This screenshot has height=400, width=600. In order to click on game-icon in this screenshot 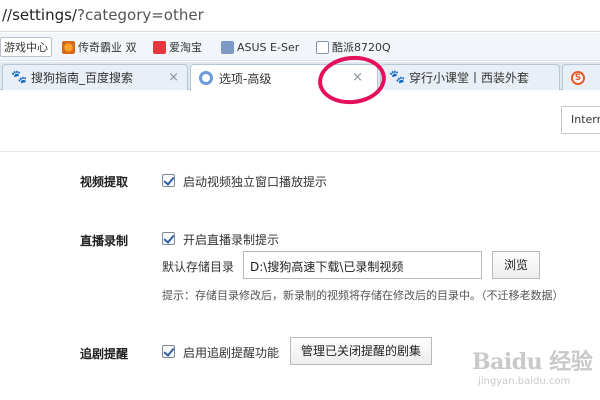, I will do `click(68, 47)`.